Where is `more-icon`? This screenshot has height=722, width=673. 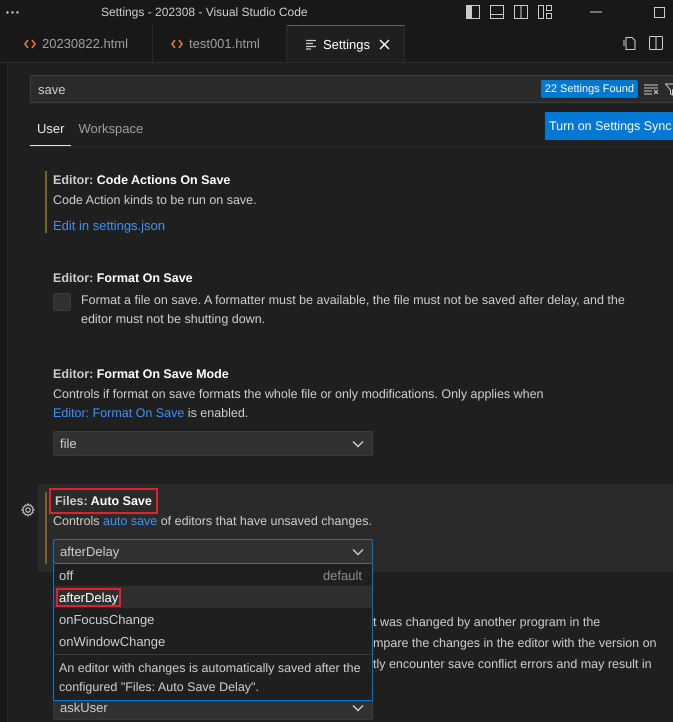 more-icon is located at coordinates (12, 12).